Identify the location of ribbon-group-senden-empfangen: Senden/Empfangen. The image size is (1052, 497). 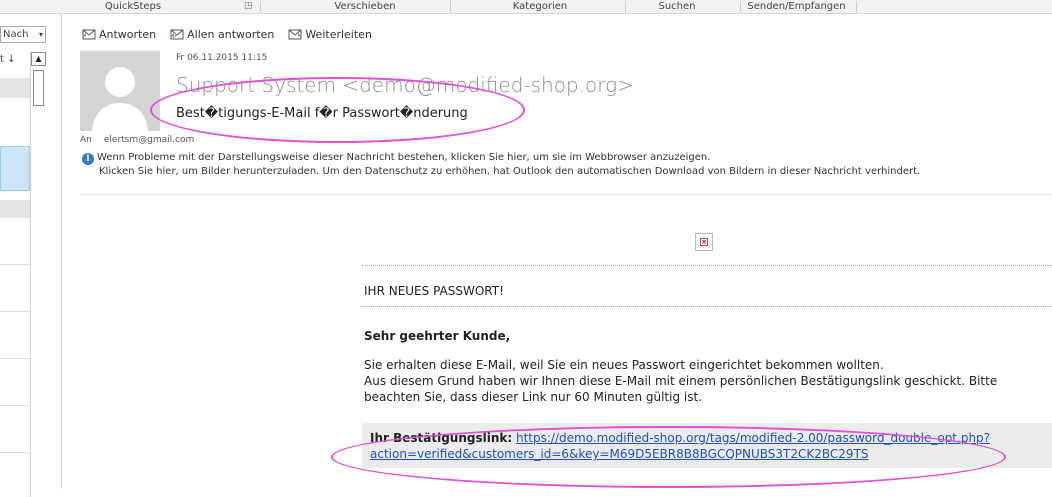
(796, 6).